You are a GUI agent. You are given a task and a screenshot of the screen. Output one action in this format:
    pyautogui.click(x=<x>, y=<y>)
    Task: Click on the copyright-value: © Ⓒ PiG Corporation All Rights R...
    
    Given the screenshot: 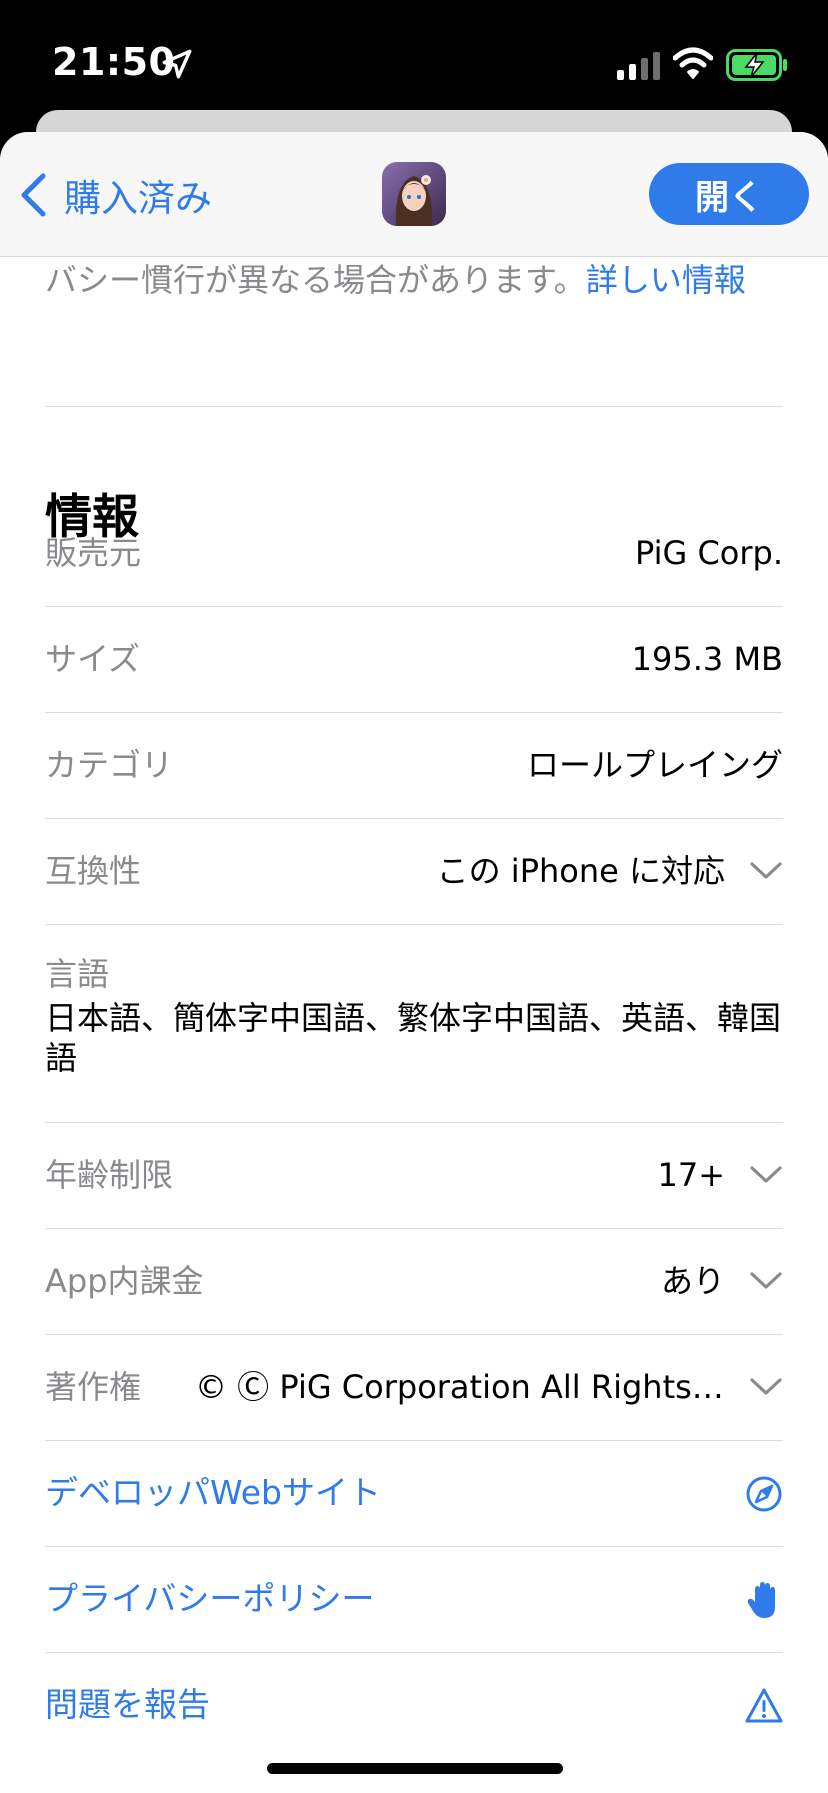 What is the action you would take?
    pyautogui.click(x=460, y=1387)
    